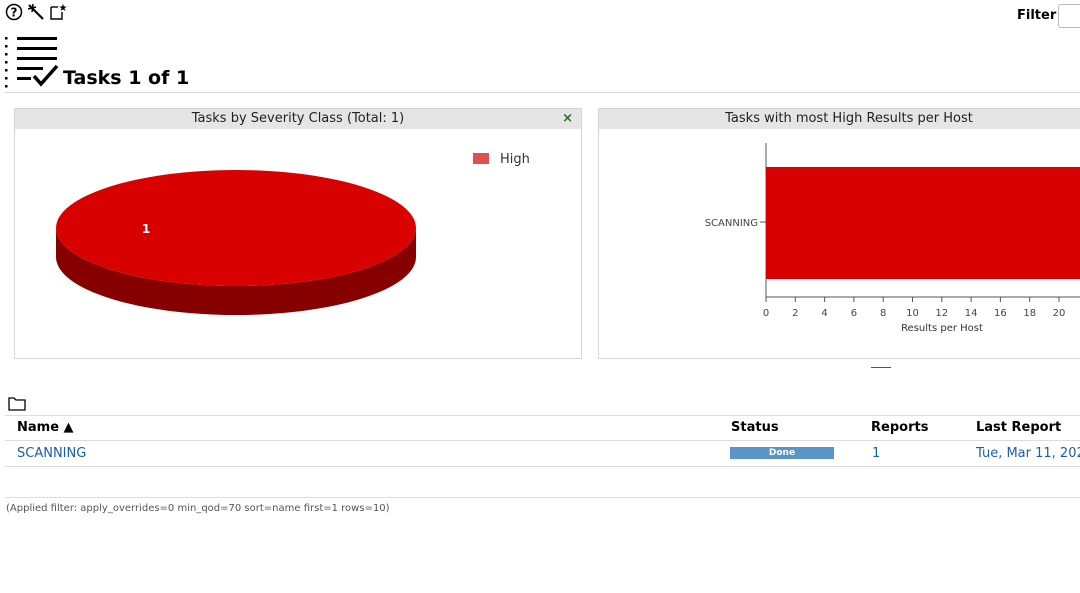 This screenshot has height=593, width=1080. What do you see at coordinates (923, 223) in the screenshot?
I see `bar-scanning` at bounding box center [923, 223].